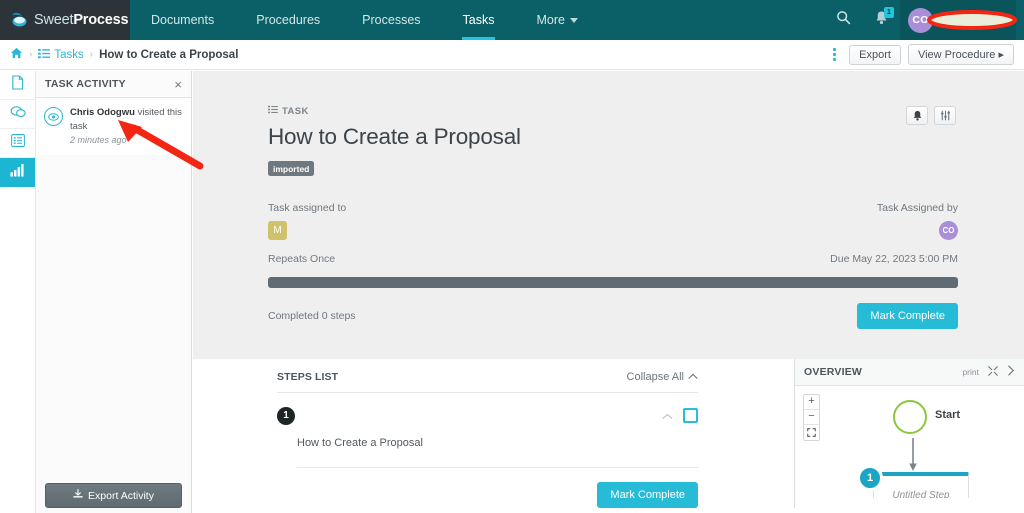 The height and width of the screenshot is (513, 1024). What do you see at coordinates (613, 111) in the screenshot?
I see `task-eyebrow: TASK` at bounding box center [613, 111].